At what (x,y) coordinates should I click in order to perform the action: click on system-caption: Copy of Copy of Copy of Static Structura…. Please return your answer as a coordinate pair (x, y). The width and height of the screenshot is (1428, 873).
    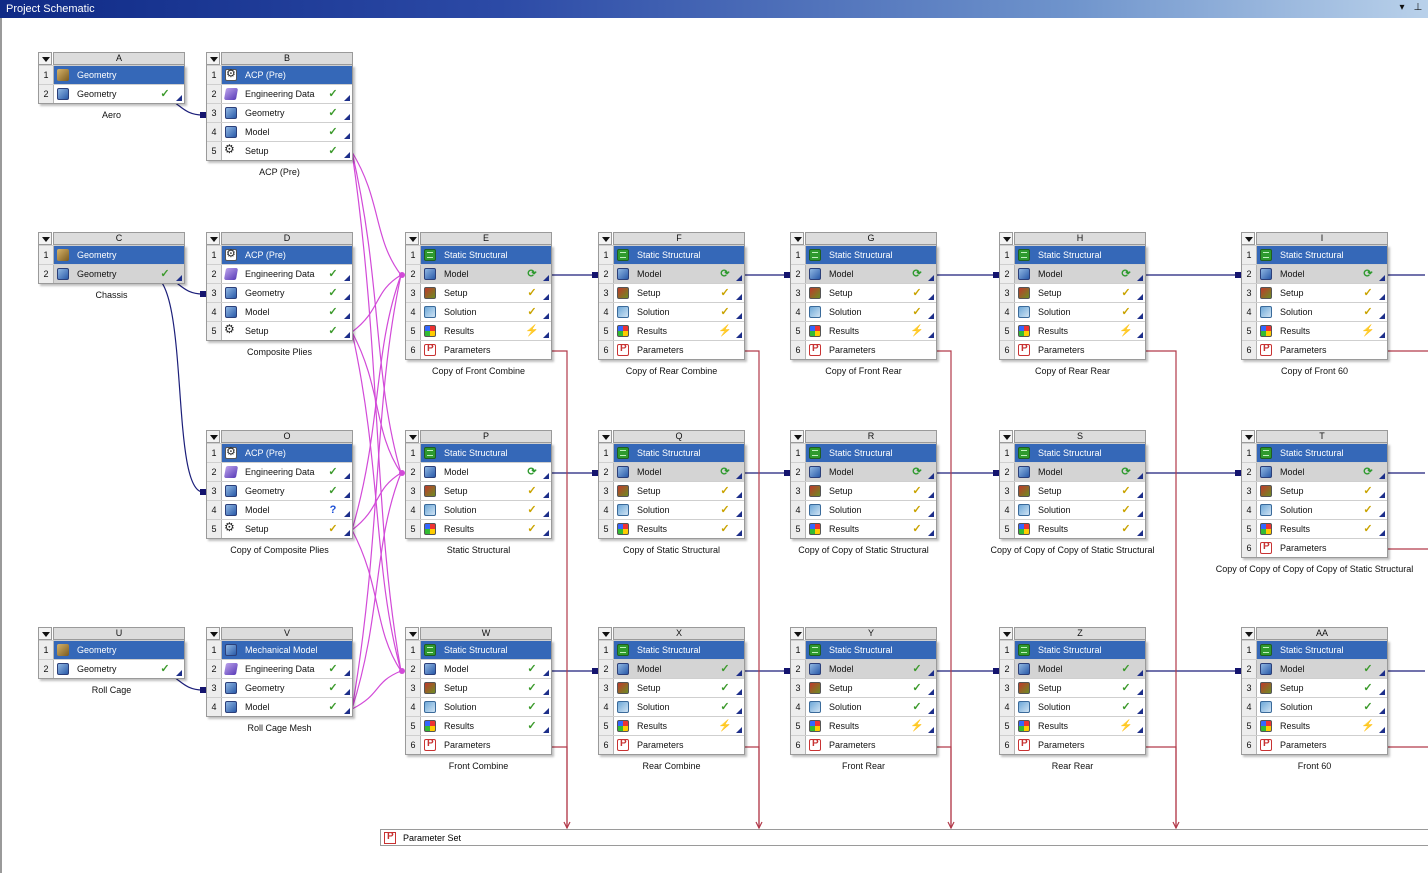
    Looking at the image, I should click on (1072, 550).